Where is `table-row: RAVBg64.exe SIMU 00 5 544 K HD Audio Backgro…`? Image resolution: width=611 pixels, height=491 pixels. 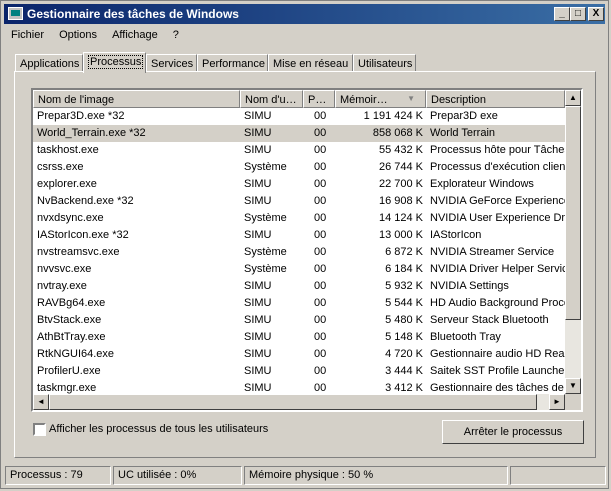 table-row: RAVBg64.exe SIMU 00 5 544 K HD Audio Backgro… is located at coordinates (299, 303).